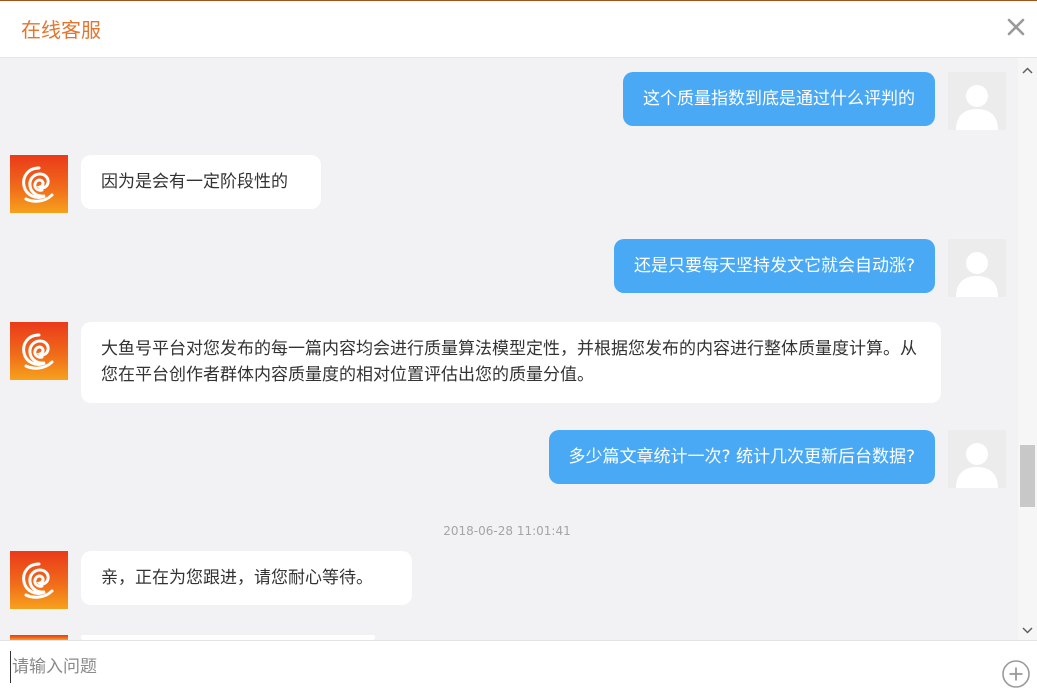 The image size is (1037, 693). I want to click on plus-circle-icon, so click(1016, 674).